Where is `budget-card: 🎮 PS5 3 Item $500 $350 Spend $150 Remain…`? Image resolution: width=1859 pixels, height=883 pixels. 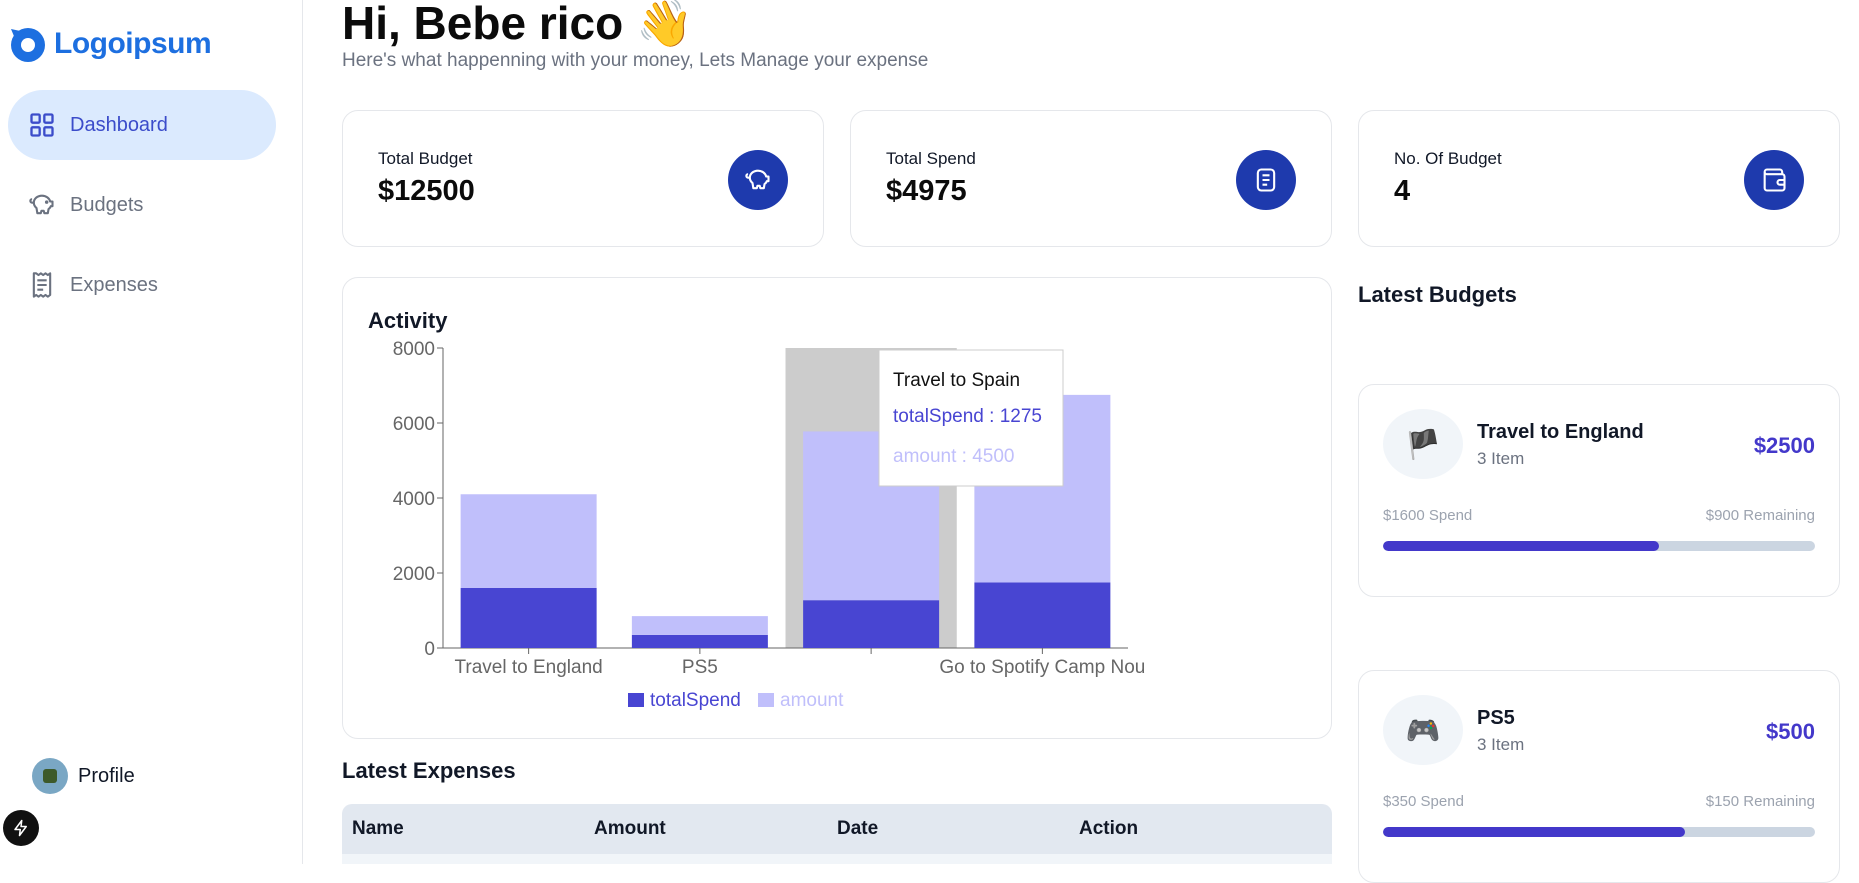
budget-card: 🎮 PS5 3 Item $500 $350 Spend $150 Remain… is located at coordinates (1599, 776).